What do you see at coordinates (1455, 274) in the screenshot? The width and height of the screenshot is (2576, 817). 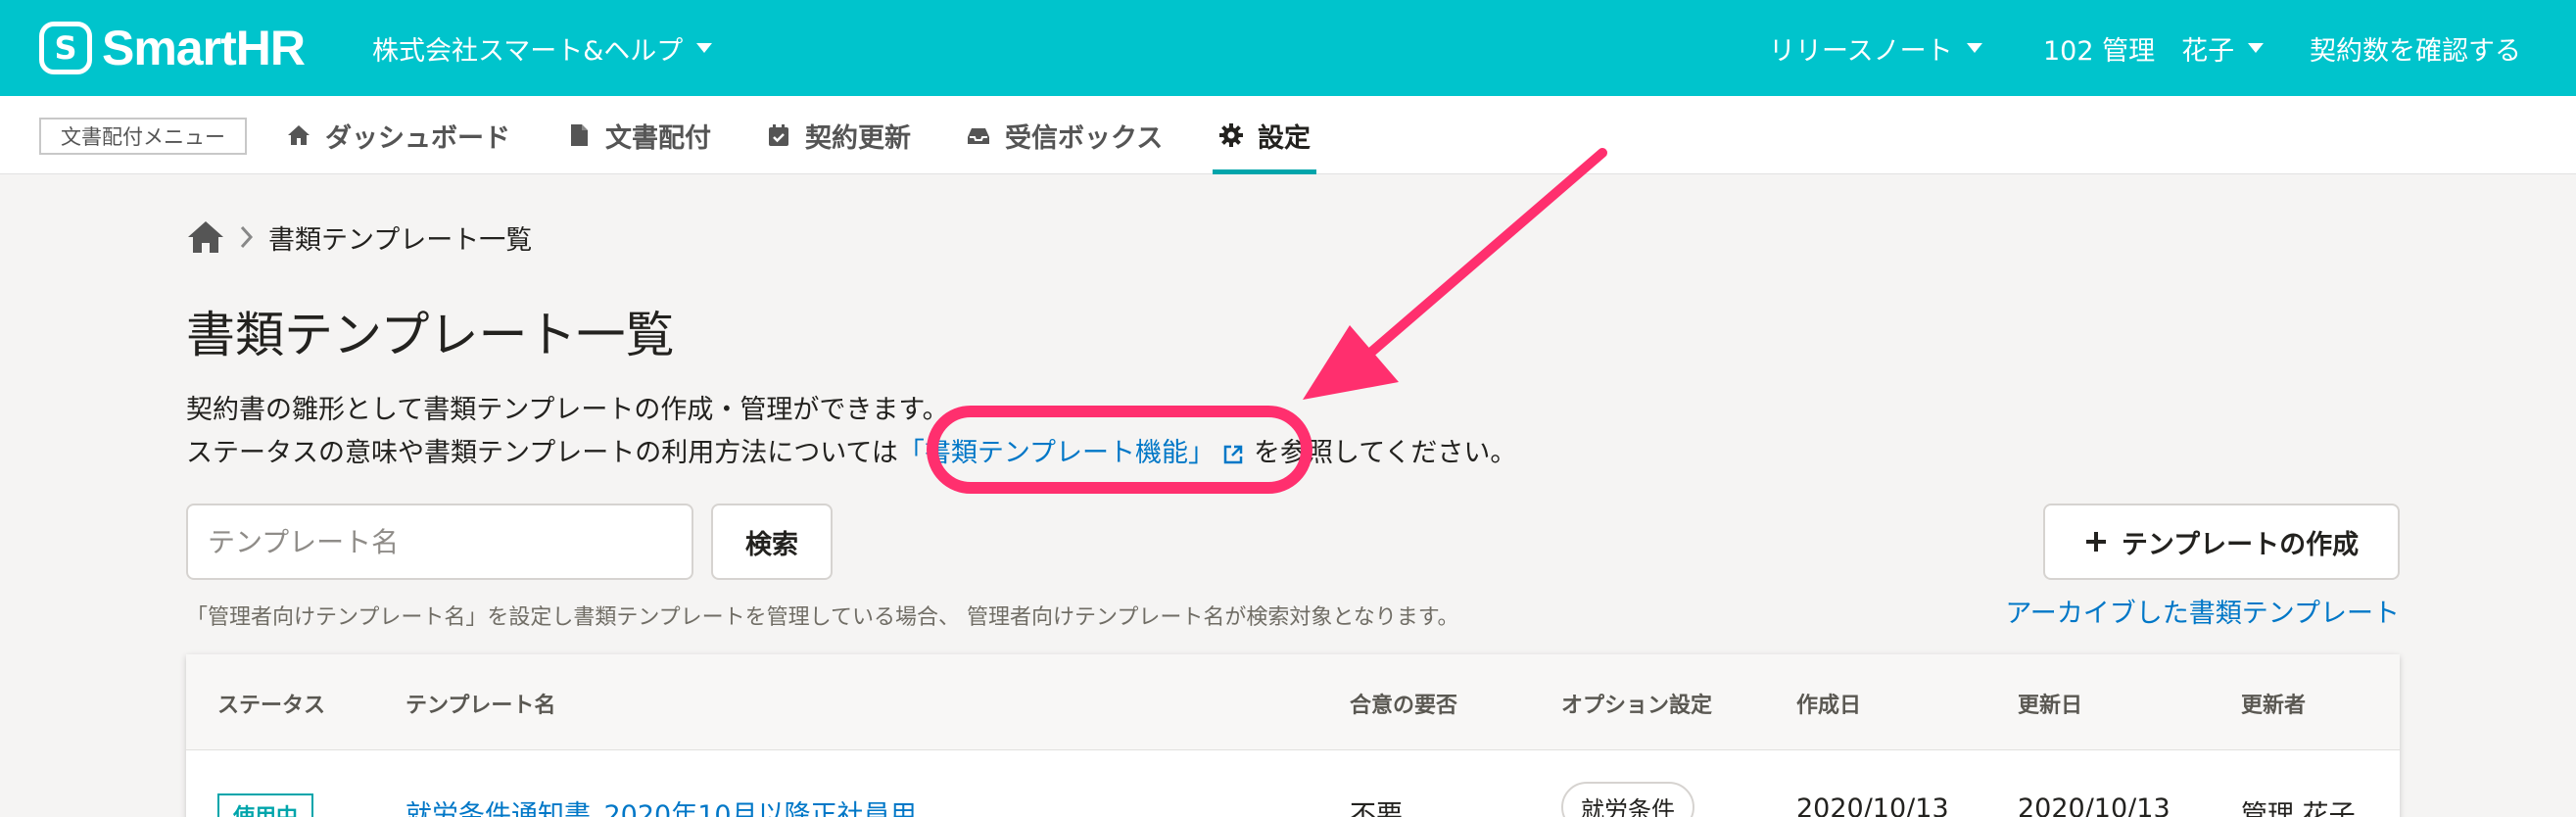 I see `annotation-arrow` at bounding box center [1455, 274].